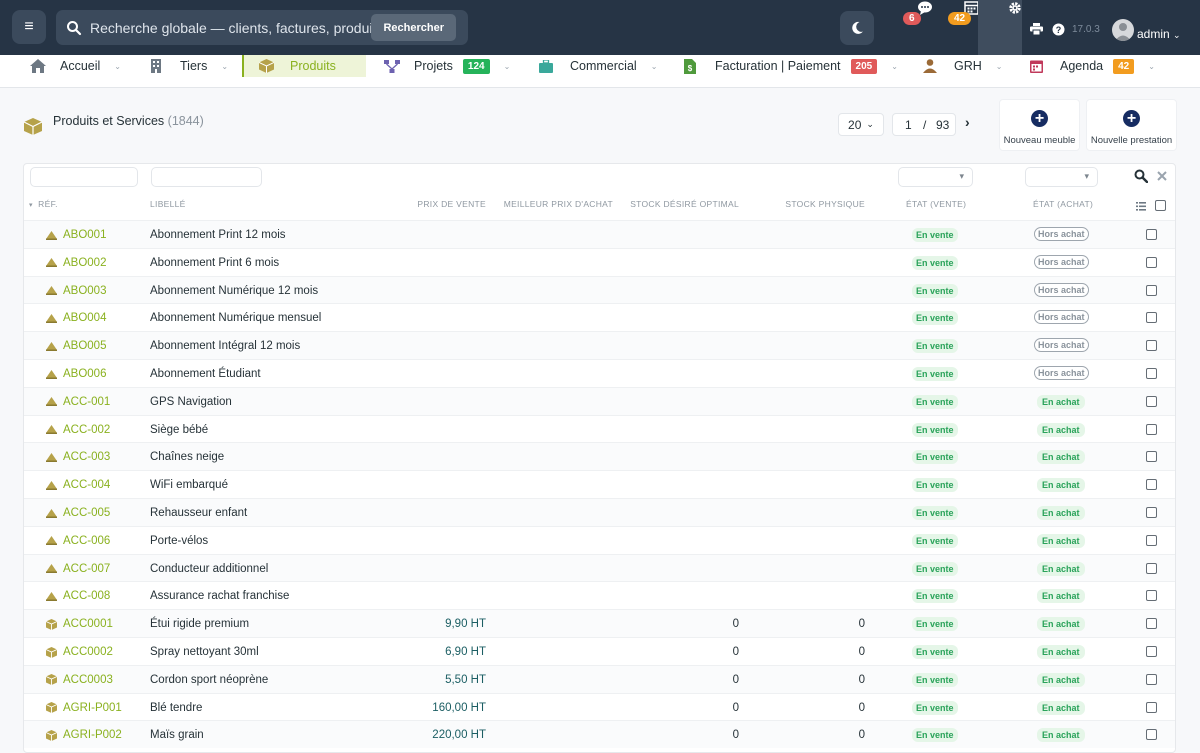  I want to click on menu-icon: ≡, so click(29, 27).